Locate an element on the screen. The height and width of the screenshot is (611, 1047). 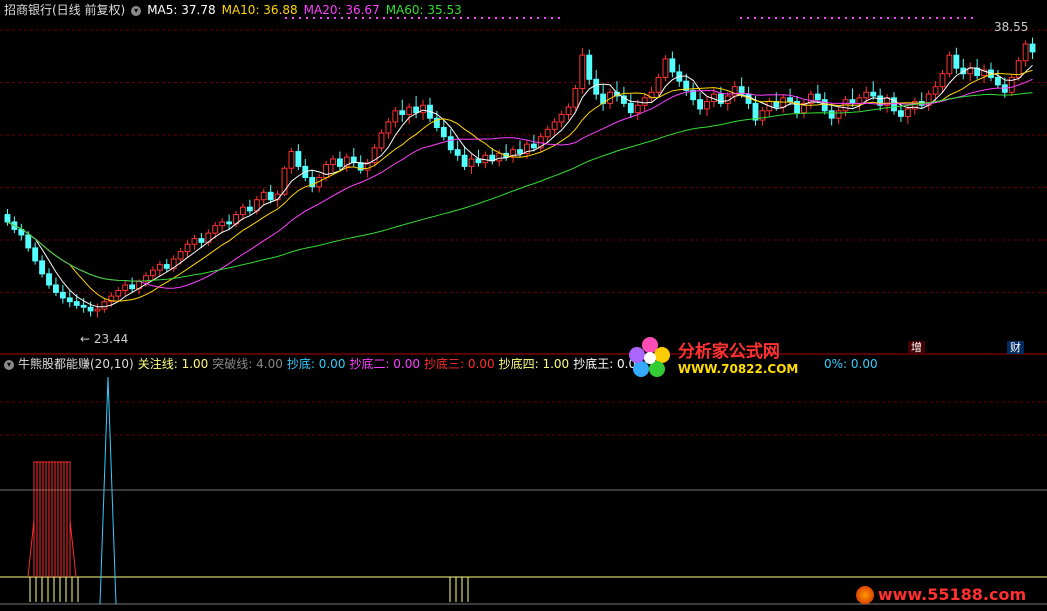
ind-value-4: 抄底二: 0.00 is located at coordinates (385, 364).